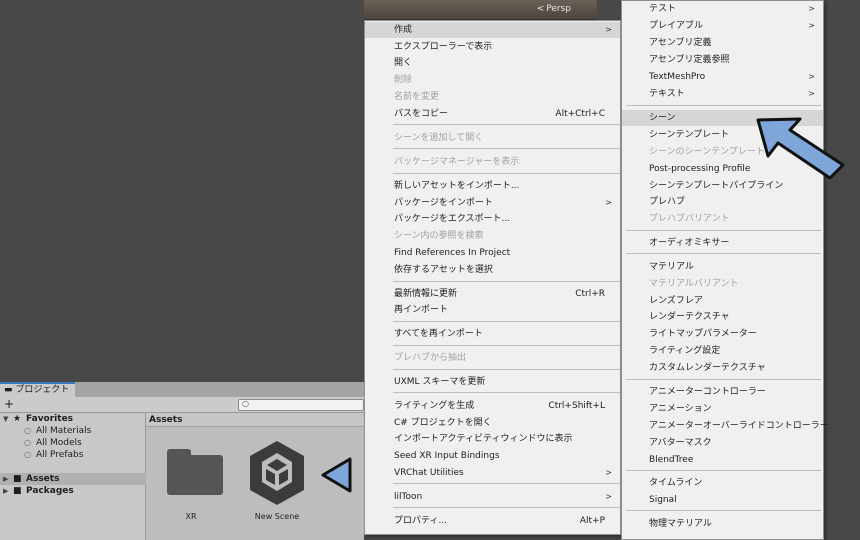 This screenshot has height=540, width=860. What do you see at coordinates (722, 267) in the screenshot?
I see `menu-item-material: マテリアル` at bounding box center [722, 267].